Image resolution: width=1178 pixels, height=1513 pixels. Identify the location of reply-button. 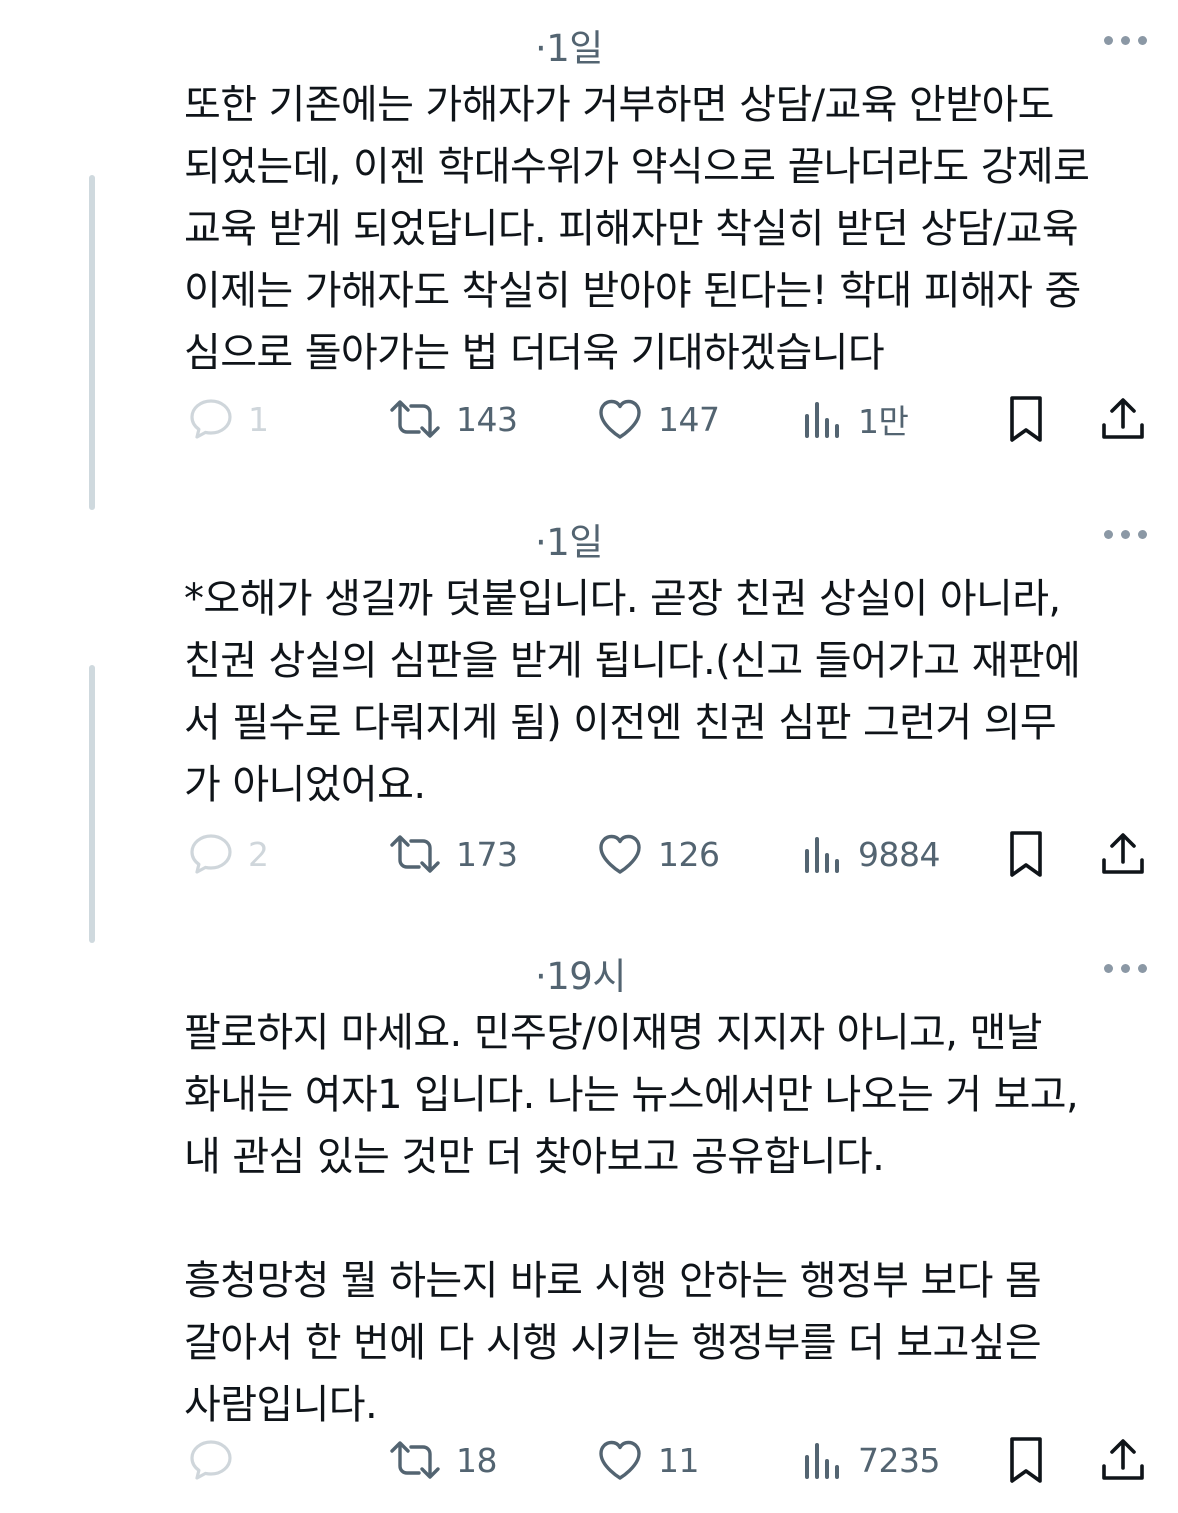
(218, 1460).